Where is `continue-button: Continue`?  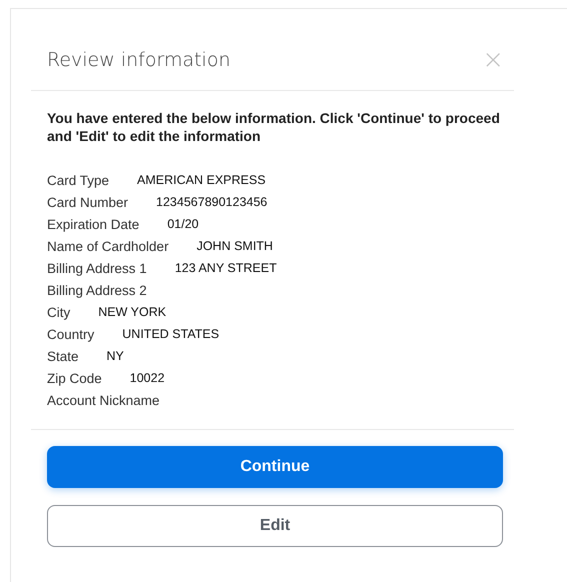 continue-button: Continue is located at coordinates (275, 467).